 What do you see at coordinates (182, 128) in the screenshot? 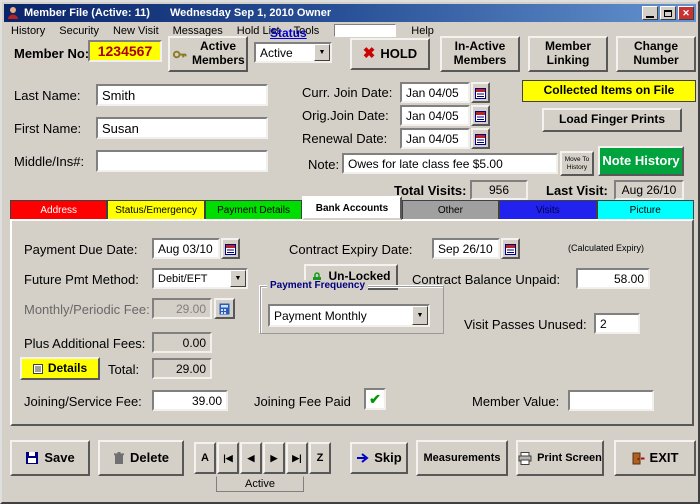
I see `first-name-field: Susan` at bounding box center [182, 128].